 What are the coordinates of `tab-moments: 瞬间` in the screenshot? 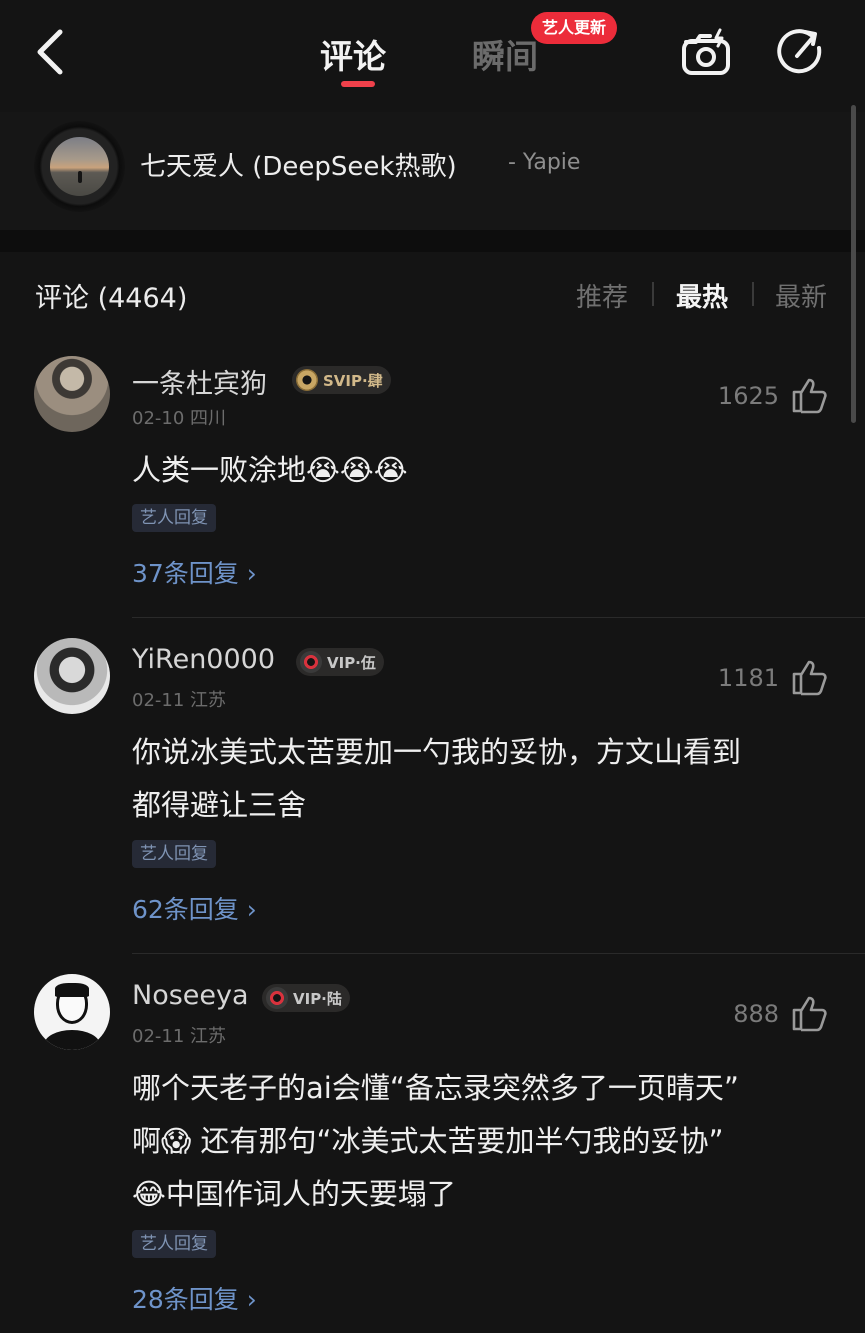 It's located at (505, 54).